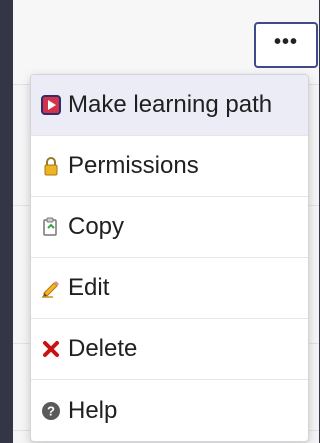 This screenshot has width=320, height=443. Describe the element at coordinates (169, 410) in the screenshot. I see `menu-item-help: ? Help` at that location.